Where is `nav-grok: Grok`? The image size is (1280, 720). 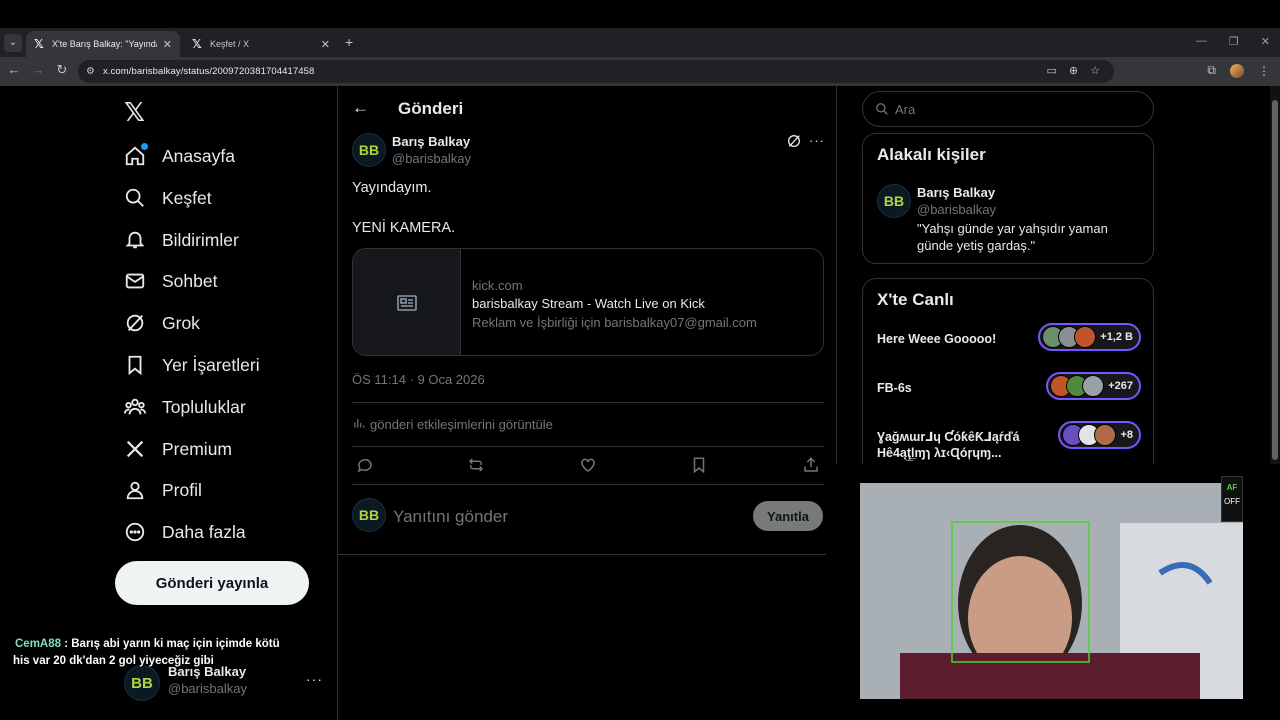
nav-grok: Grok is located at coordinates (162, 323).